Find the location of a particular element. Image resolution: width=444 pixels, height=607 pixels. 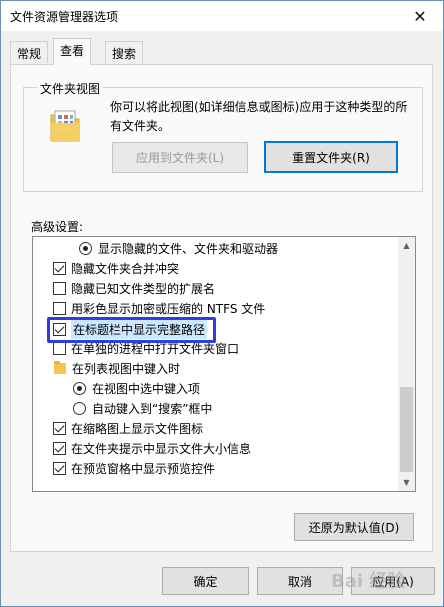

list-item-full-path-titlebar: 在标题栏中显示完整路径 is located at coordinates (234, 329).